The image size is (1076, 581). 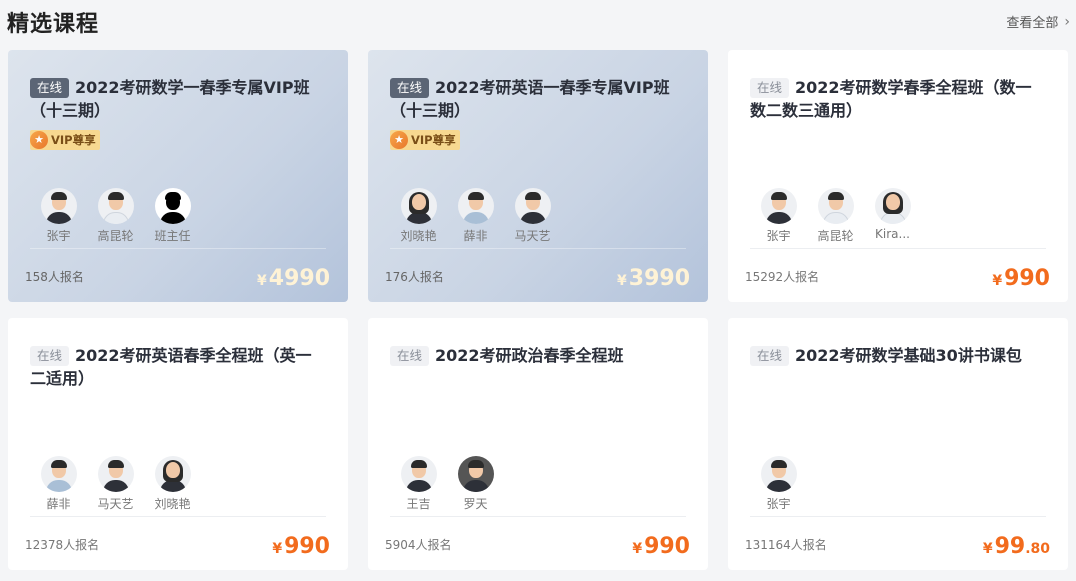 I want to click on price-value: 4990, so click(x=299, y=278).